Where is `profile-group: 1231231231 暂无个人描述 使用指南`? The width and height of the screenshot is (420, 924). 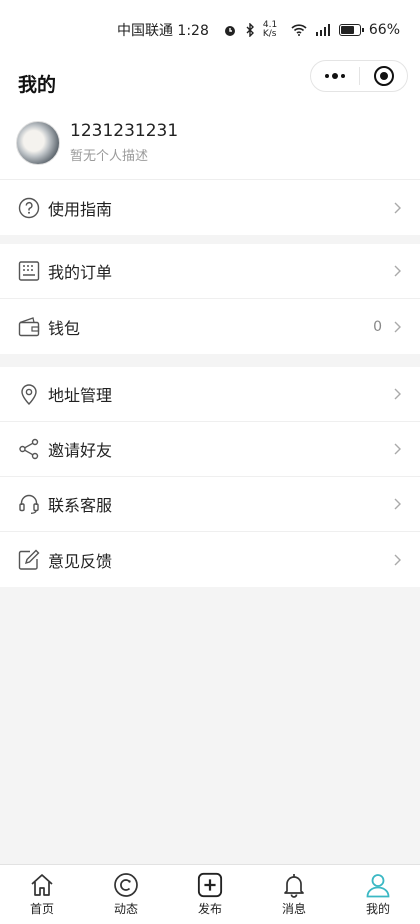
profile-group: 1231231231 暂无个人描述 使用指南 is located at coordinates (210, 170).